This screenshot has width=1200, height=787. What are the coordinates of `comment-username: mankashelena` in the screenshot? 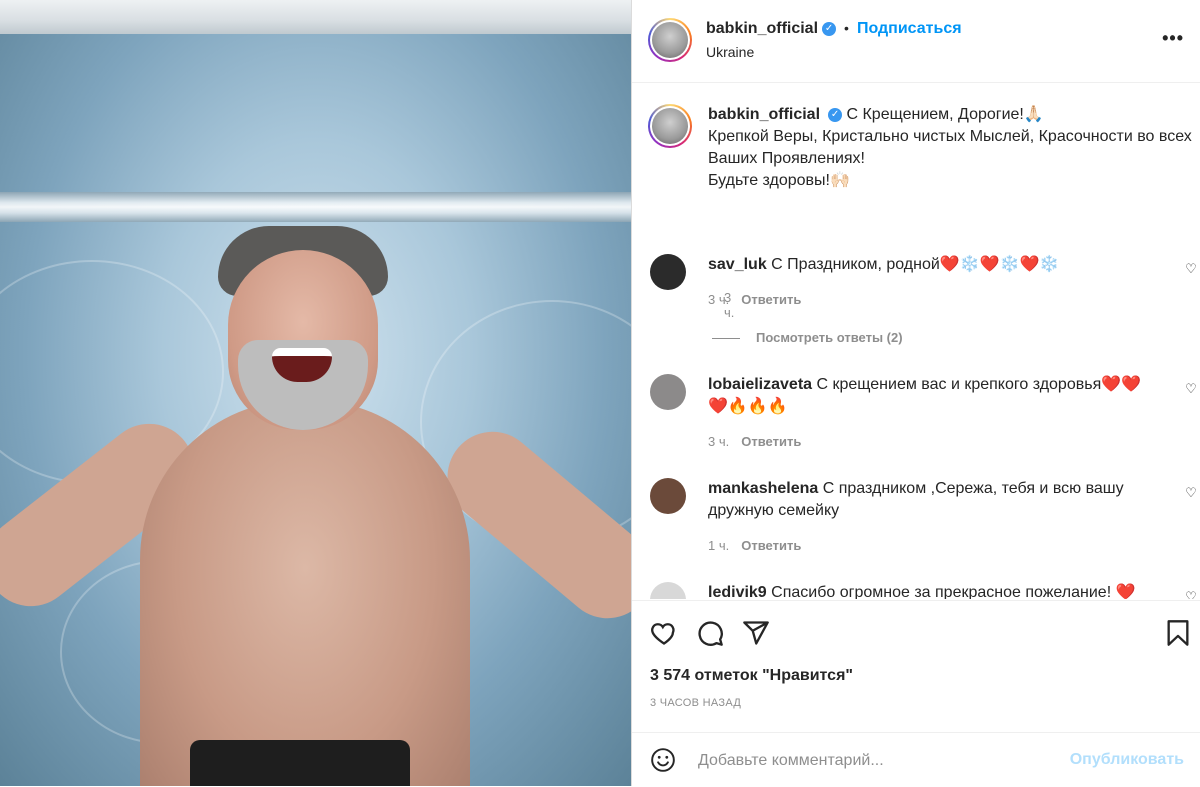 It's located at (763, 488).